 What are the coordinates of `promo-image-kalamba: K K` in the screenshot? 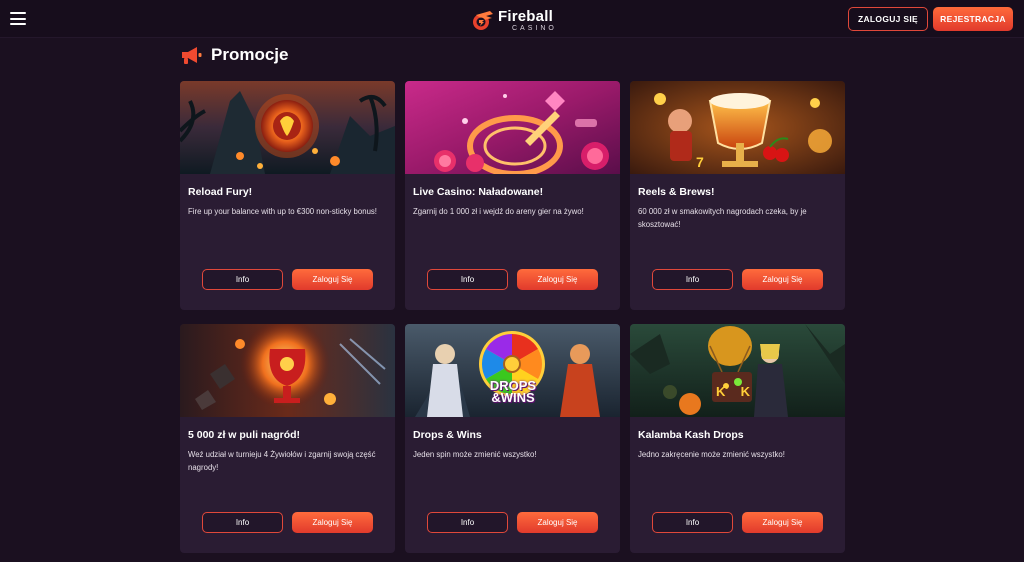 It's located at (737, 370).